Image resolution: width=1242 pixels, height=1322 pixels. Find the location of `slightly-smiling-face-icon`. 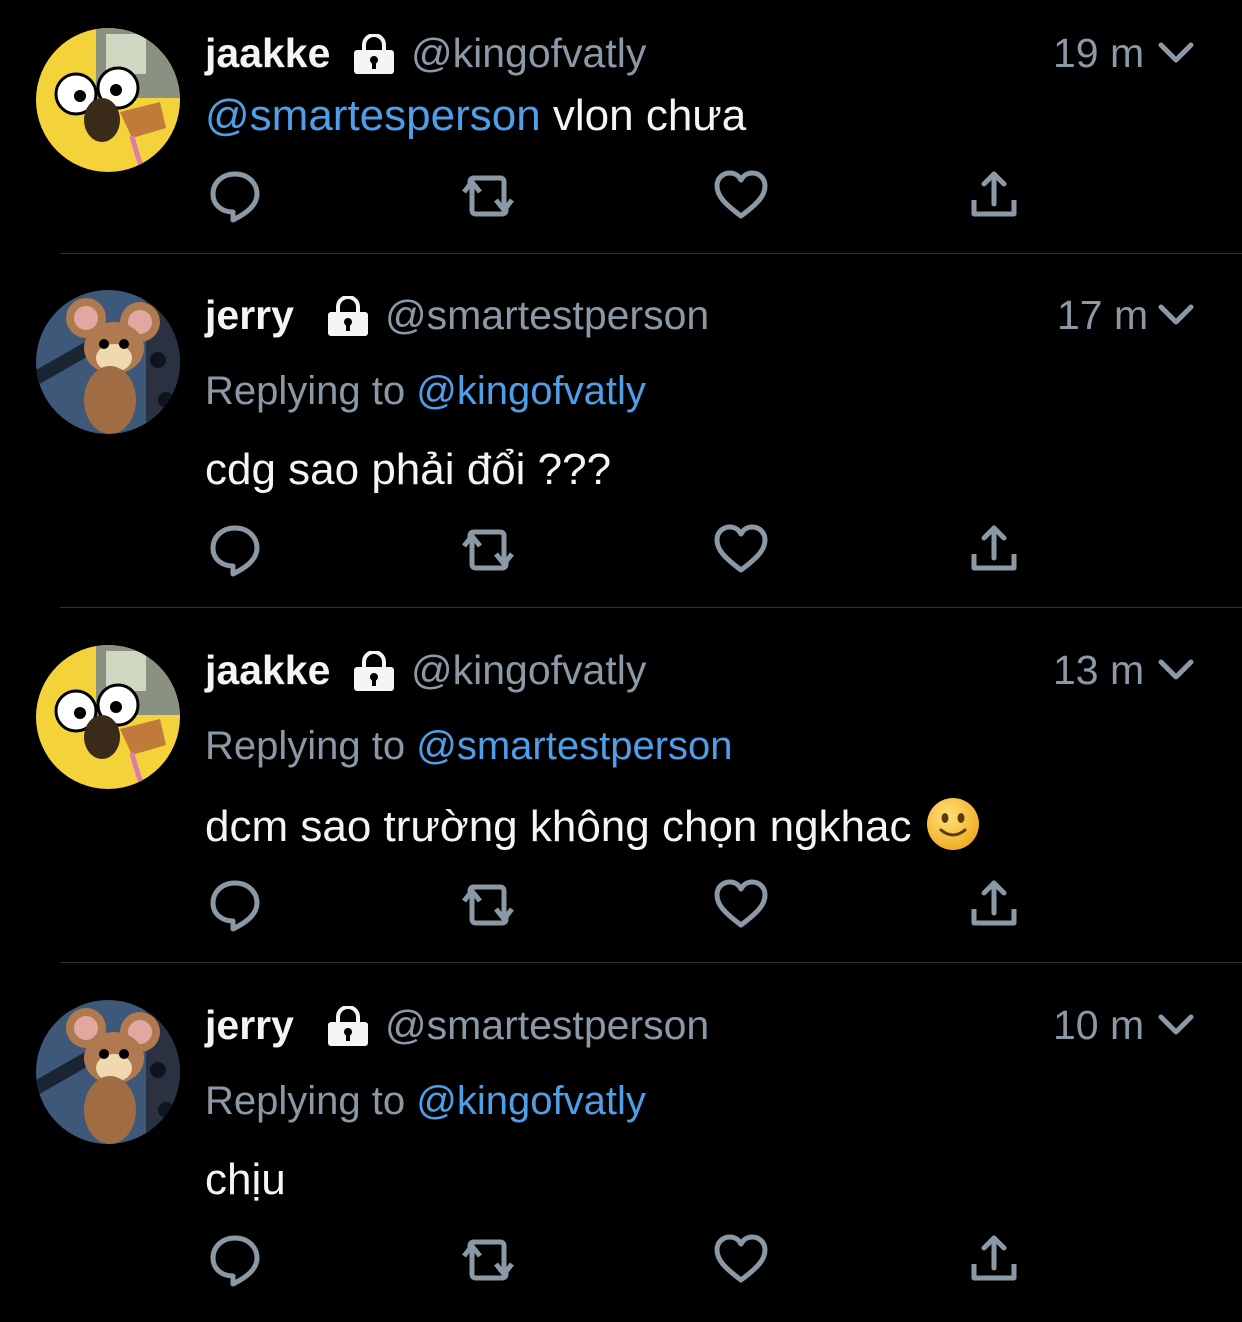

slightly-smiling-face-icon is located at coordinates (952, 824).